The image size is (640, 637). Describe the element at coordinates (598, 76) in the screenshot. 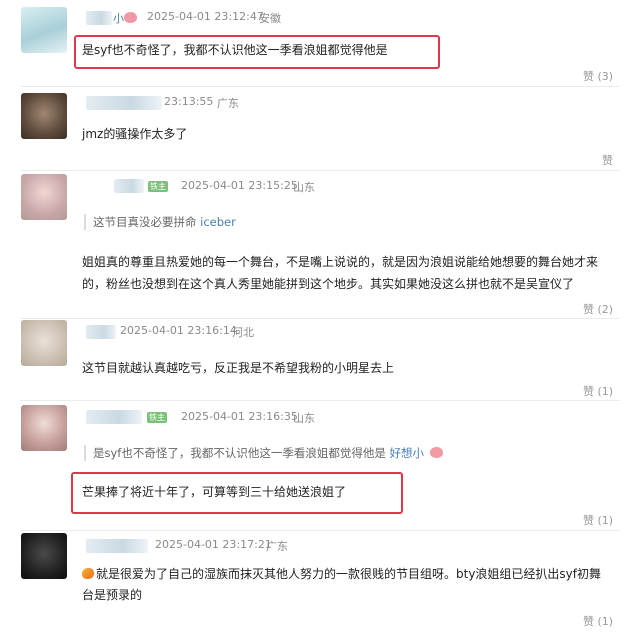

I see `like-button: 赞 (3)` at that location.